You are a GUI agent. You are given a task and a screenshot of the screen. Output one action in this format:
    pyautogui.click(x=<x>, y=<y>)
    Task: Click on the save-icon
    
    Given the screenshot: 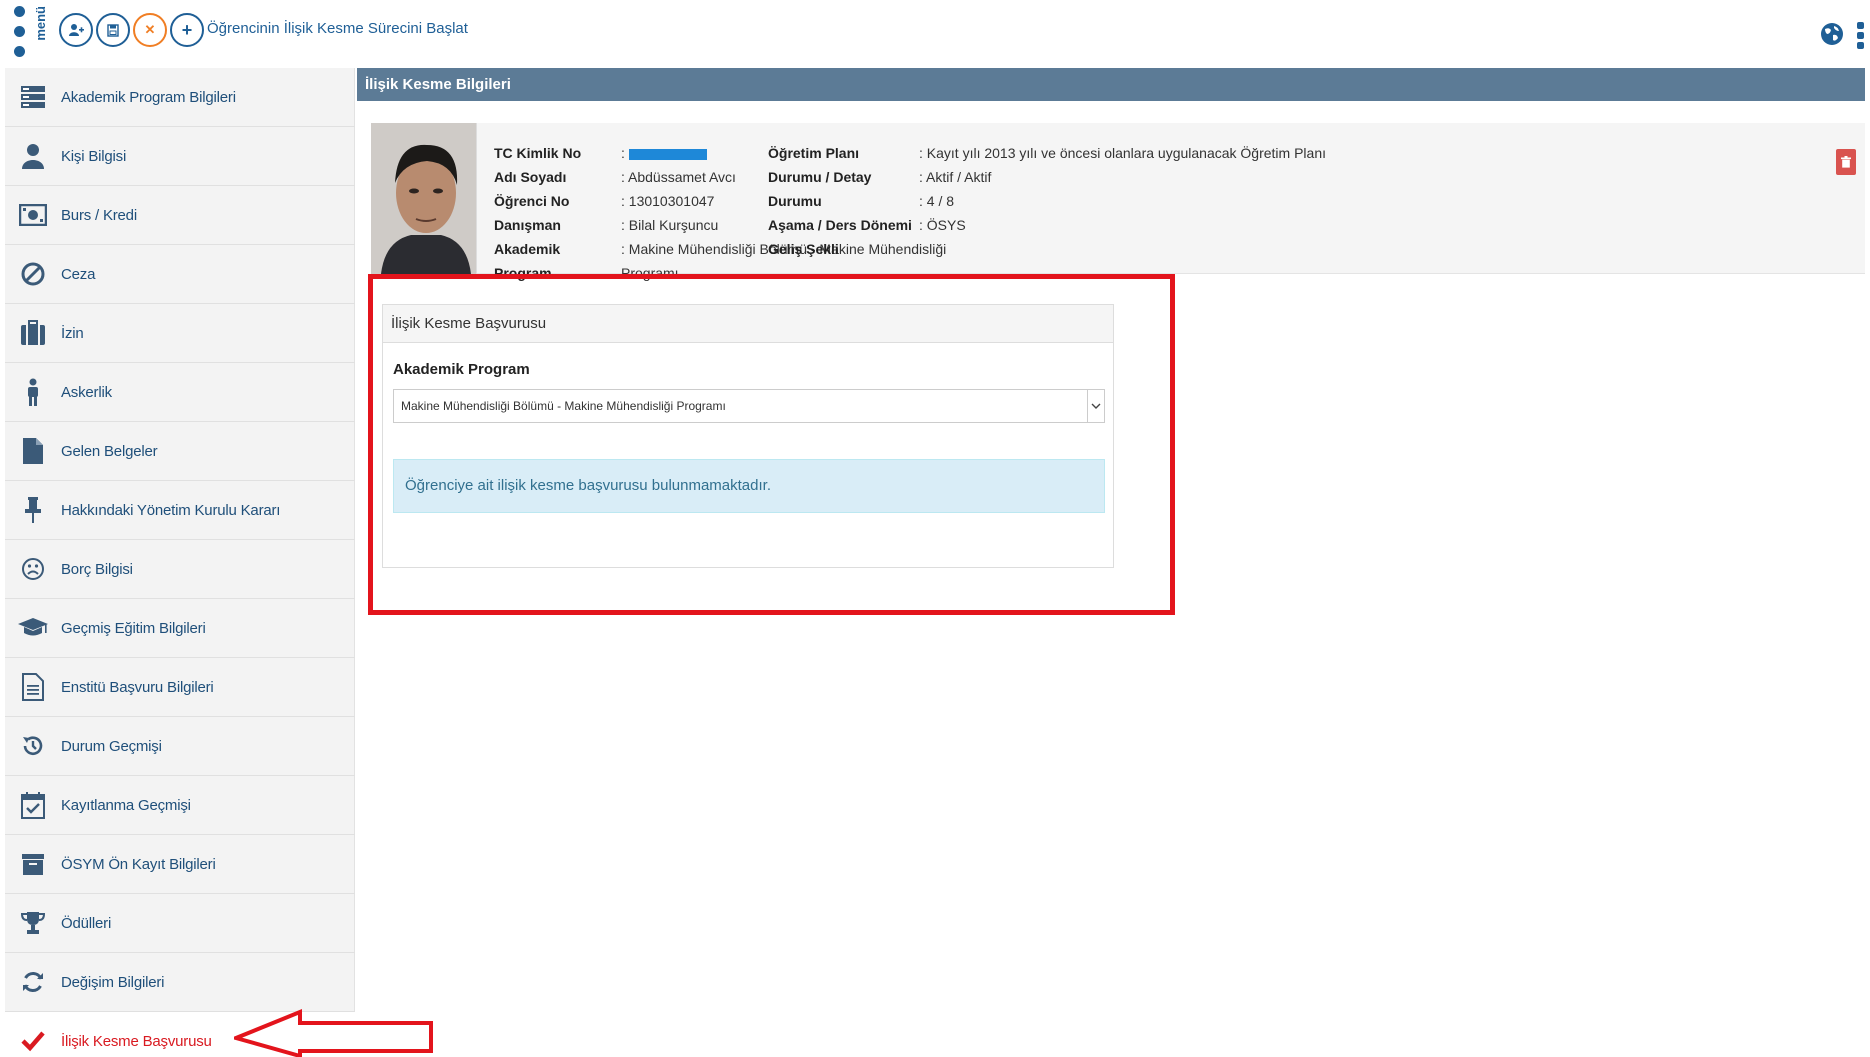 What is the action you would take?
    pyautogui.click(x=113, y=30)
    